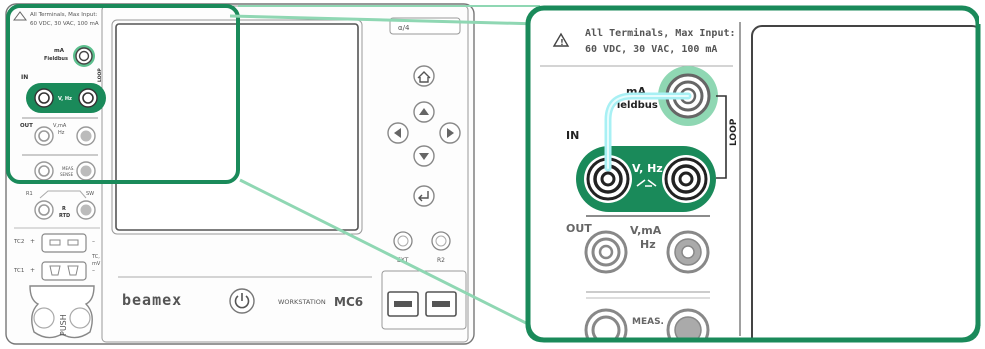  What do you see at coordinates (64, 271) in the screenshot?
I see `tc1-connector` at bounding box center [64, 271].